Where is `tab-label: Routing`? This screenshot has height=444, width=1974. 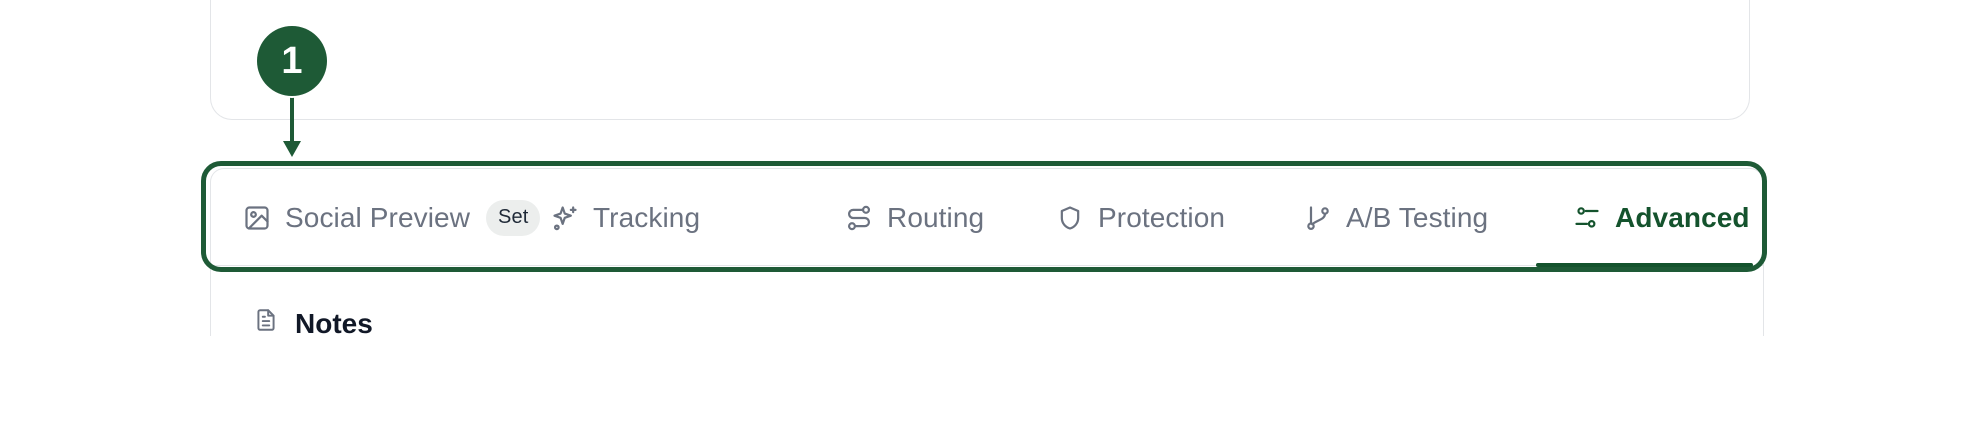 tab-label: Routing is located at coordinates (936, 217).